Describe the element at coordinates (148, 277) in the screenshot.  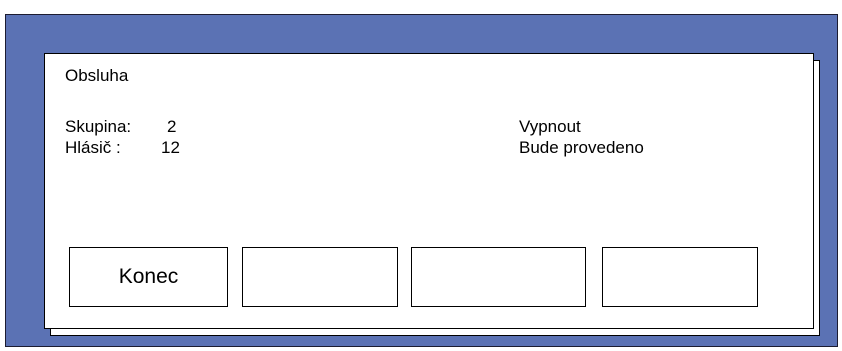
I see `konec-button: Konec` at that location.